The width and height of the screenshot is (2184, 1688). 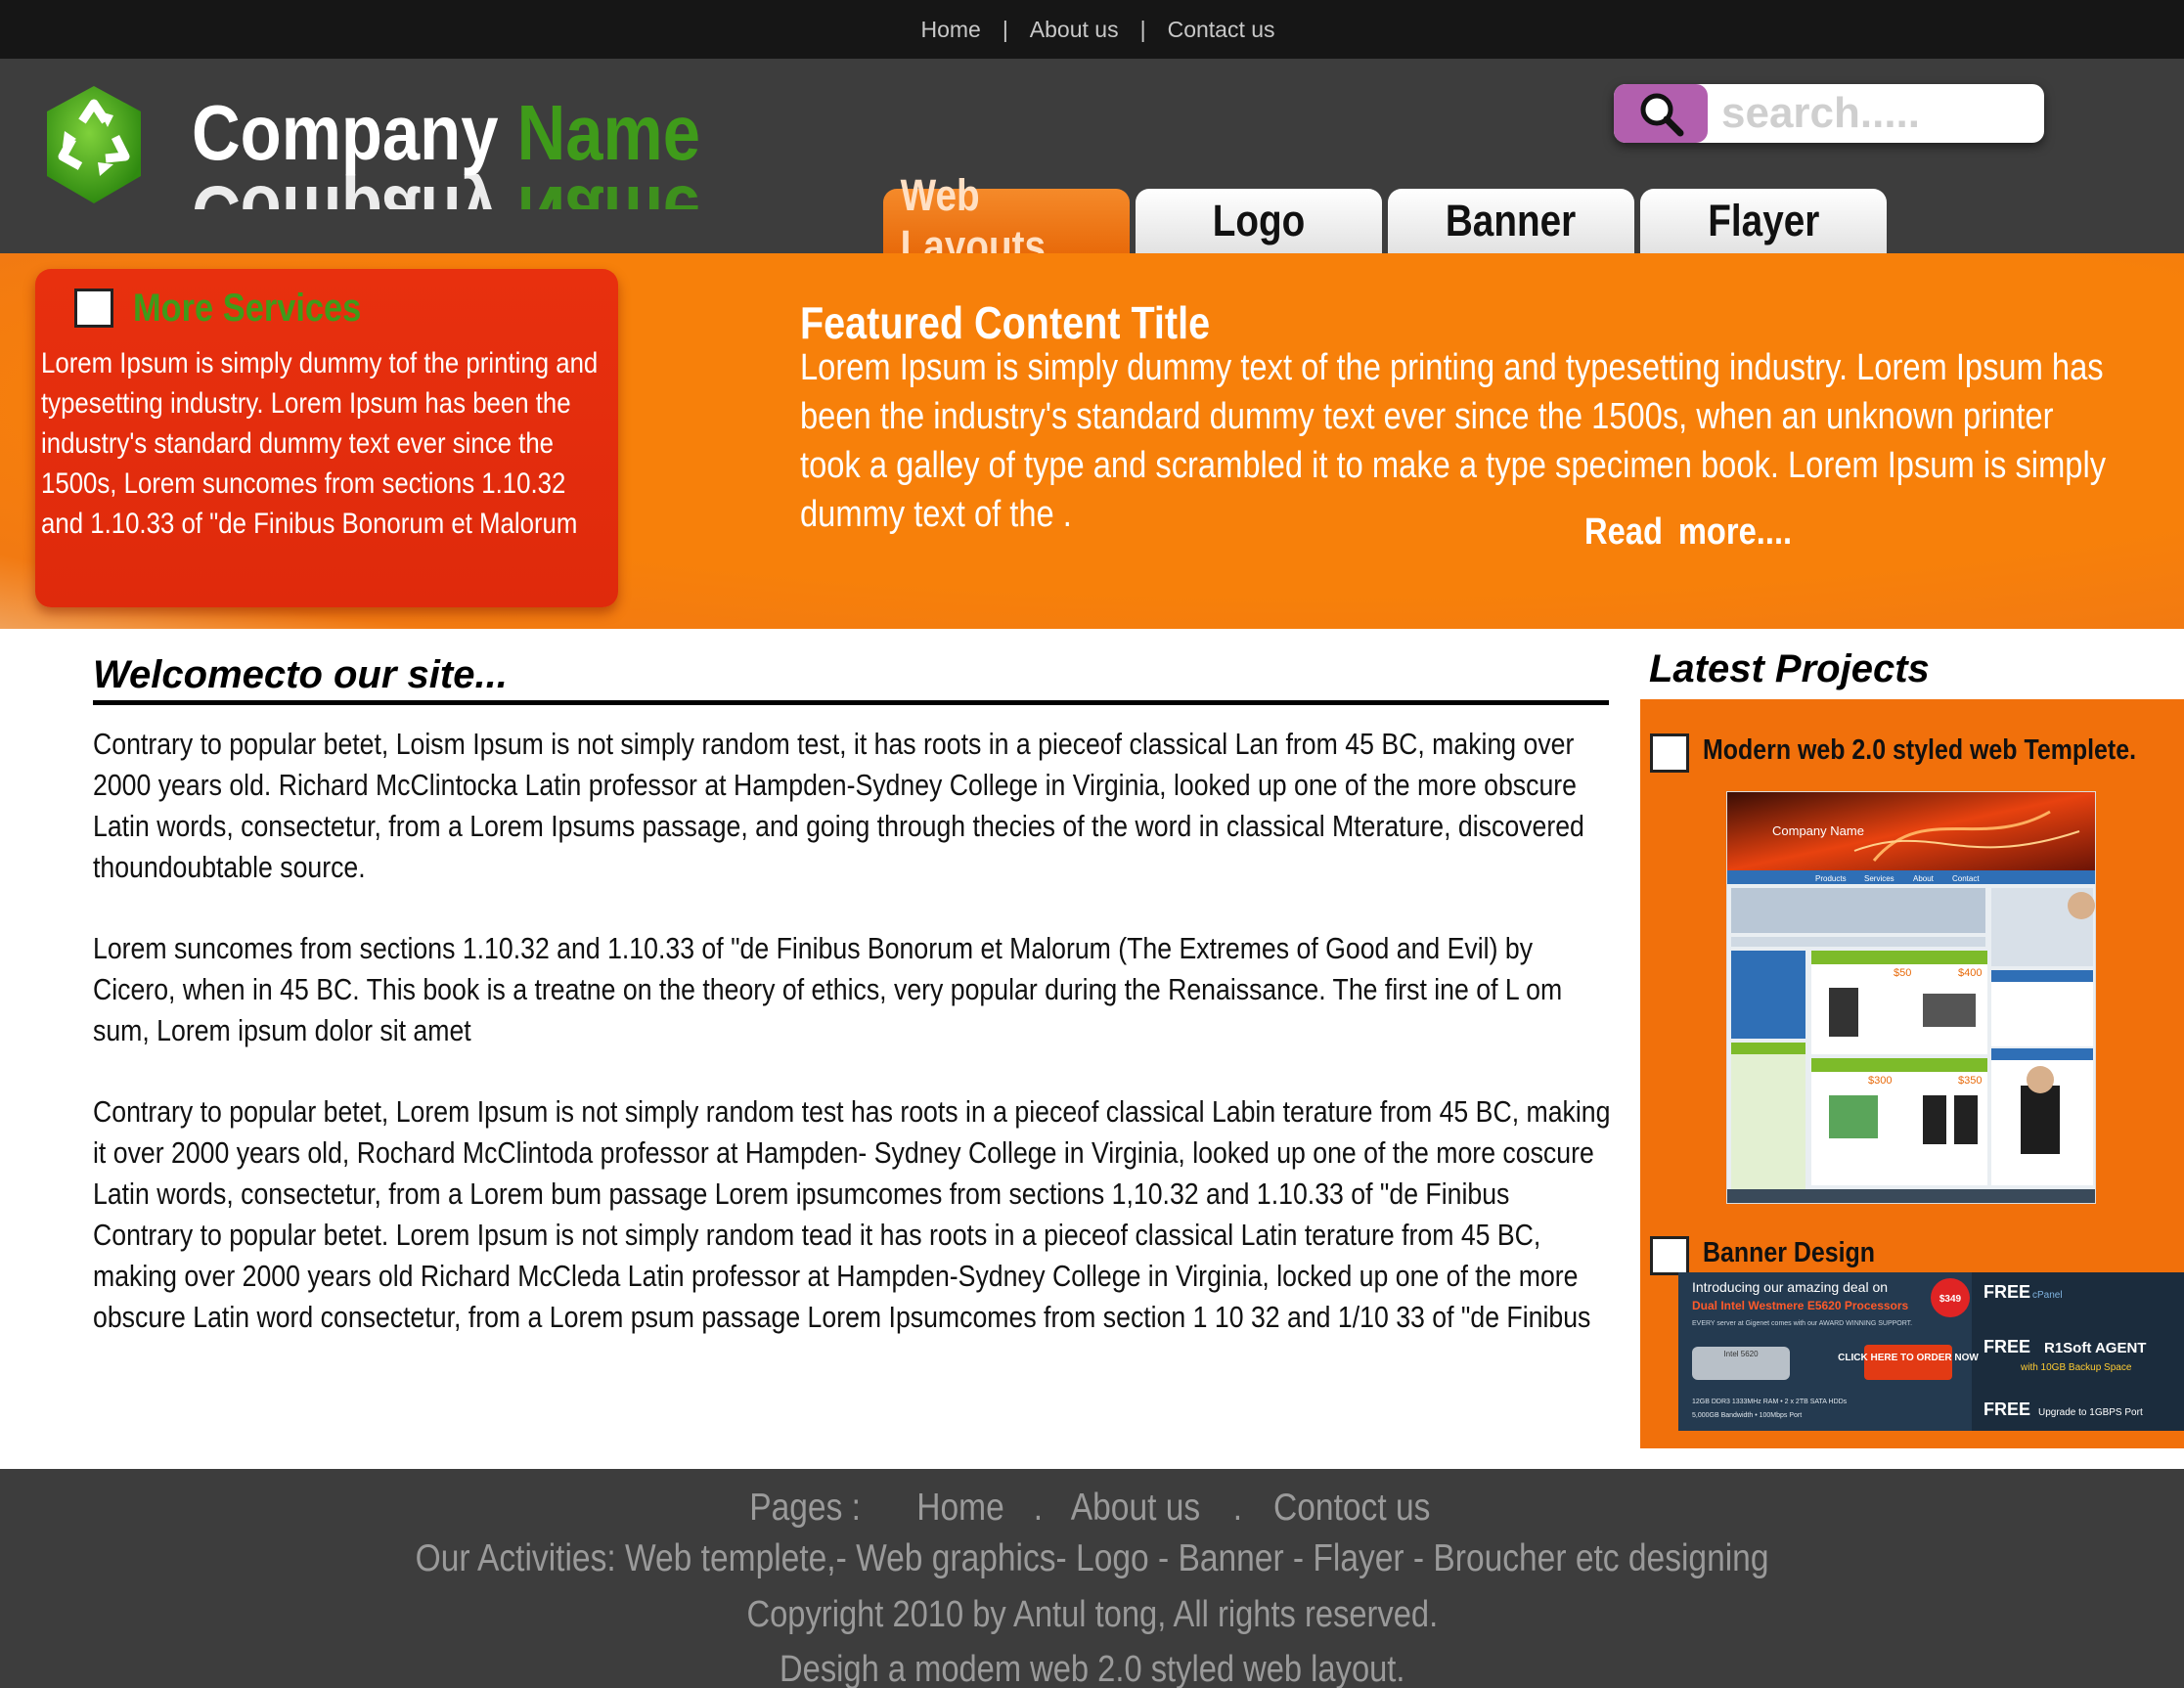 I want to click on svg-text: $349, so click(x=1950, y=1299).